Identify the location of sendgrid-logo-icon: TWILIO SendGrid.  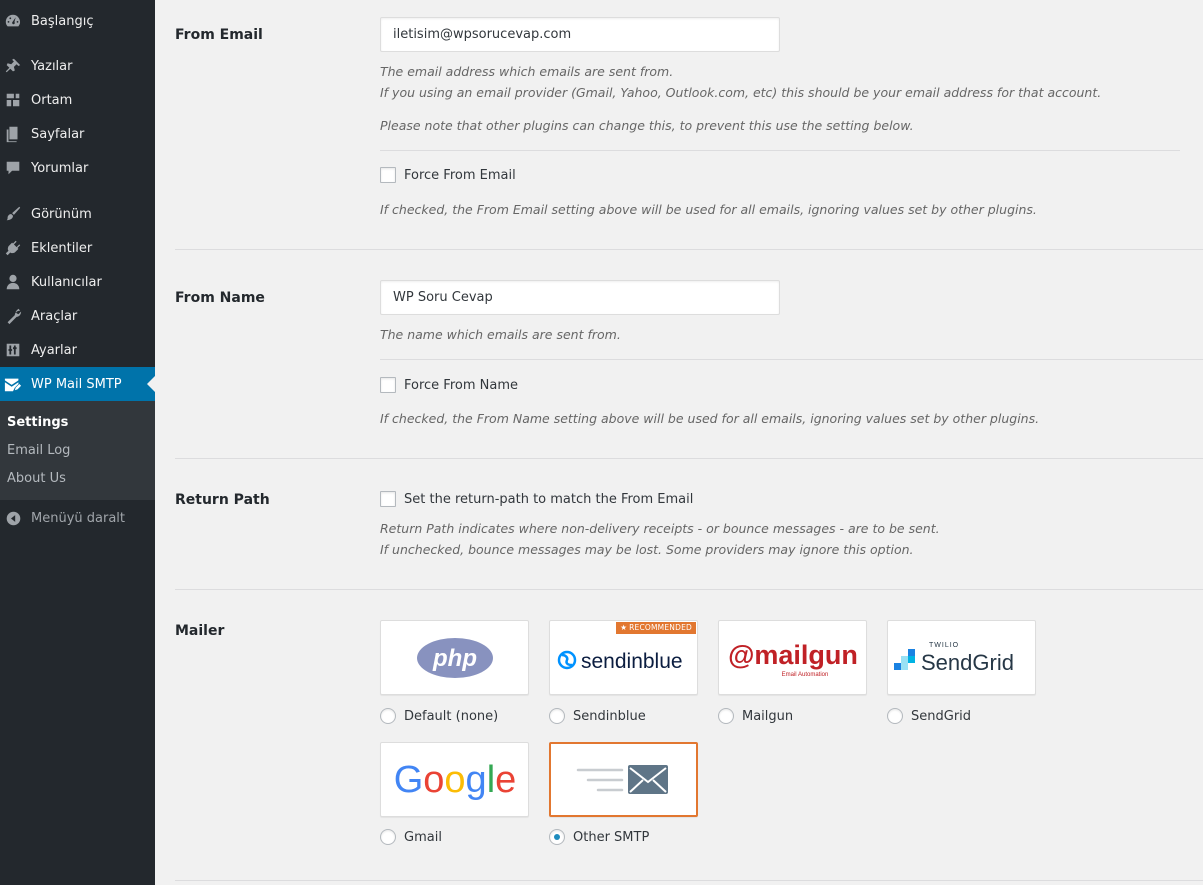
(953, 658).